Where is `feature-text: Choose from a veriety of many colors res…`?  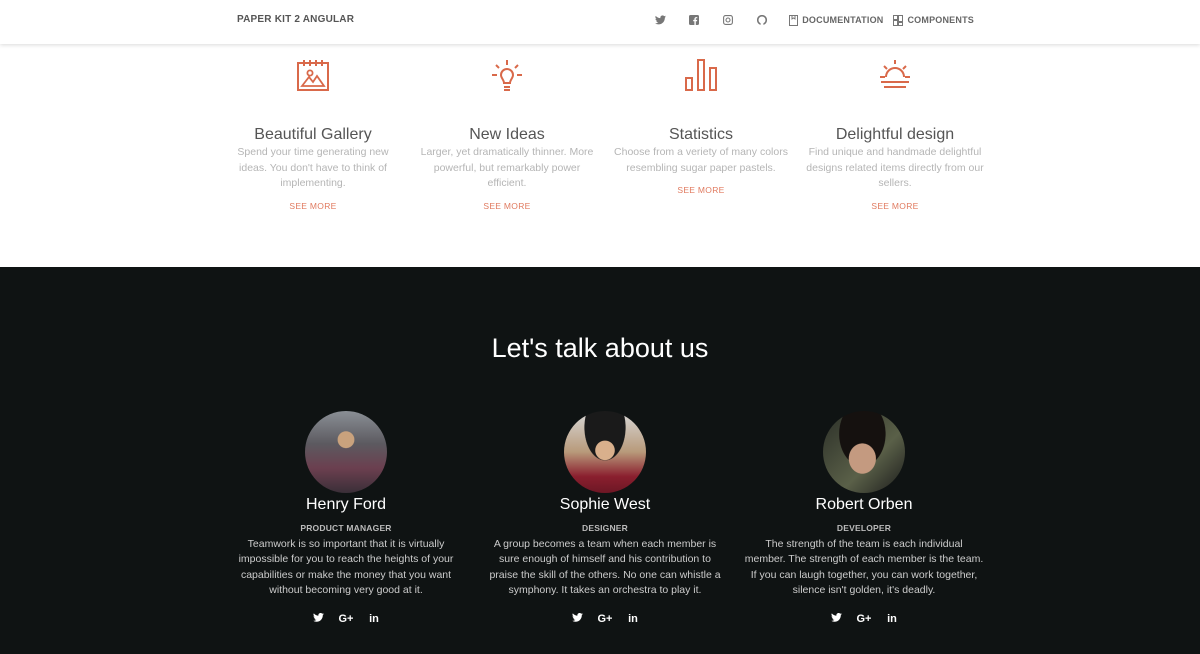
feature-text: Choose from a veriety of many colors res… is located at coordinates (701, 160).